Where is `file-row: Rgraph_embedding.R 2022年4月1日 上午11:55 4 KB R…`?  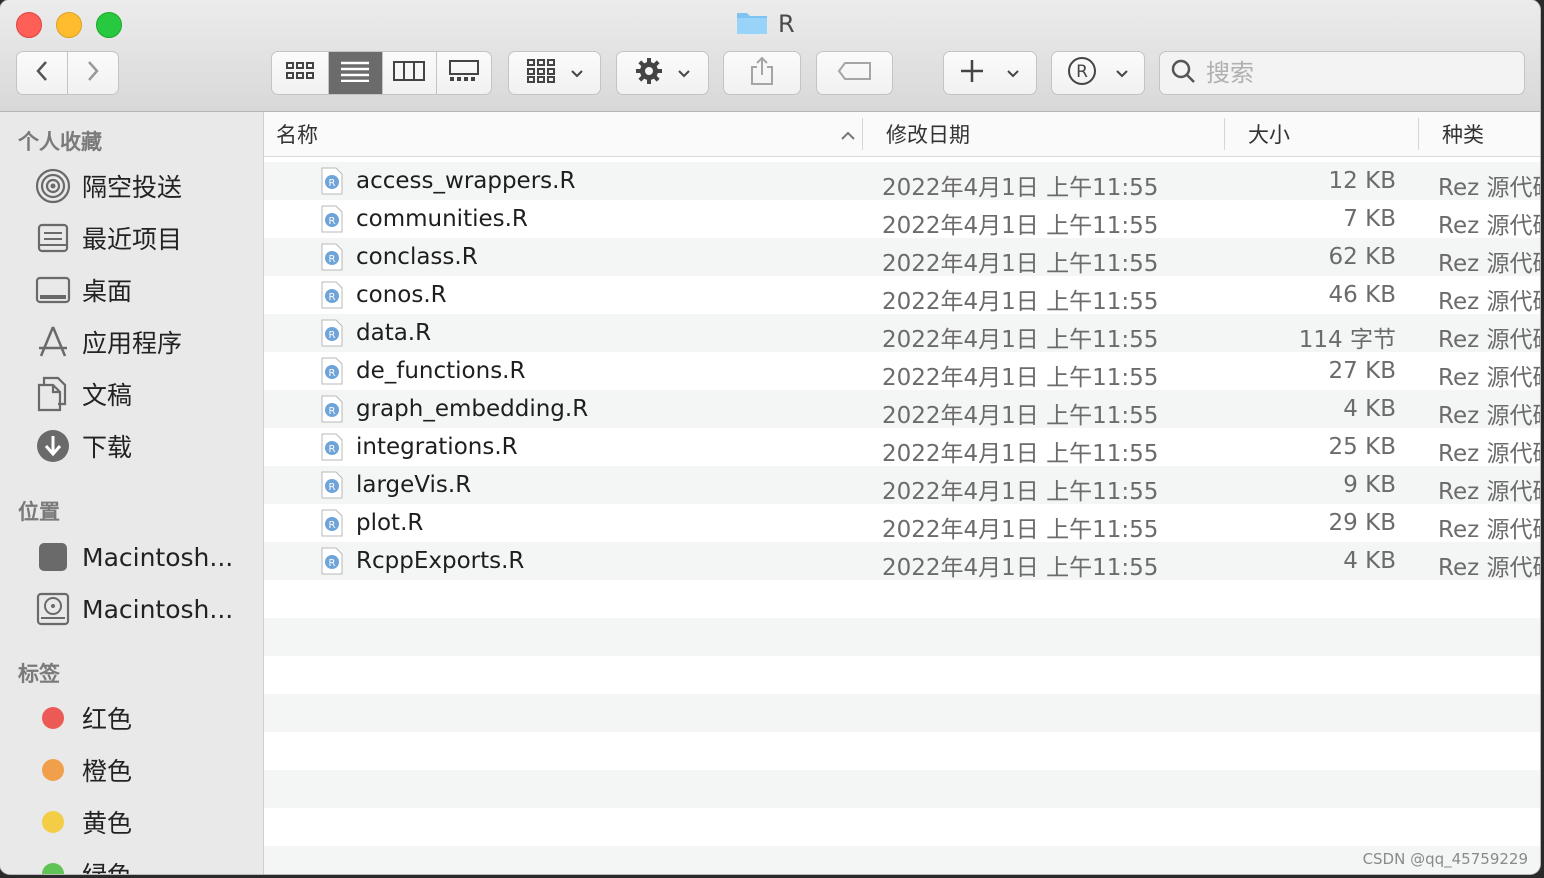
file-row: Rgraph_embedding.R 2022年4月1日 上午11:55 4 KB R… is located at coordinates (902, 409).